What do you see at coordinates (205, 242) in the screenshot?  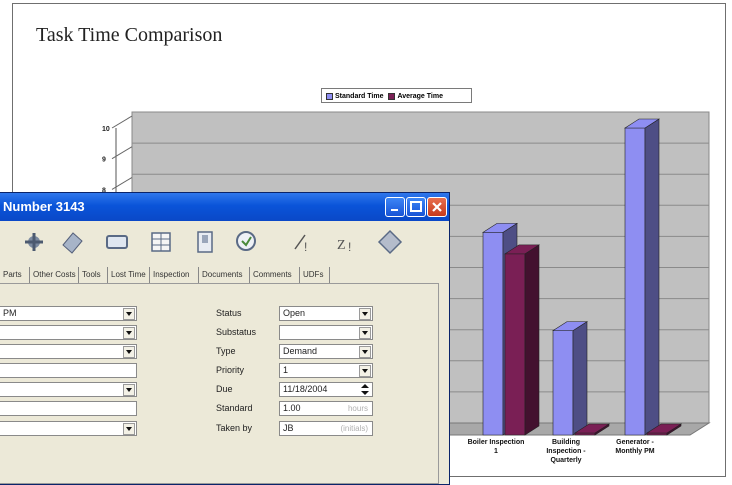 I see `clipboard-icon` at bounding box center [205, 242].